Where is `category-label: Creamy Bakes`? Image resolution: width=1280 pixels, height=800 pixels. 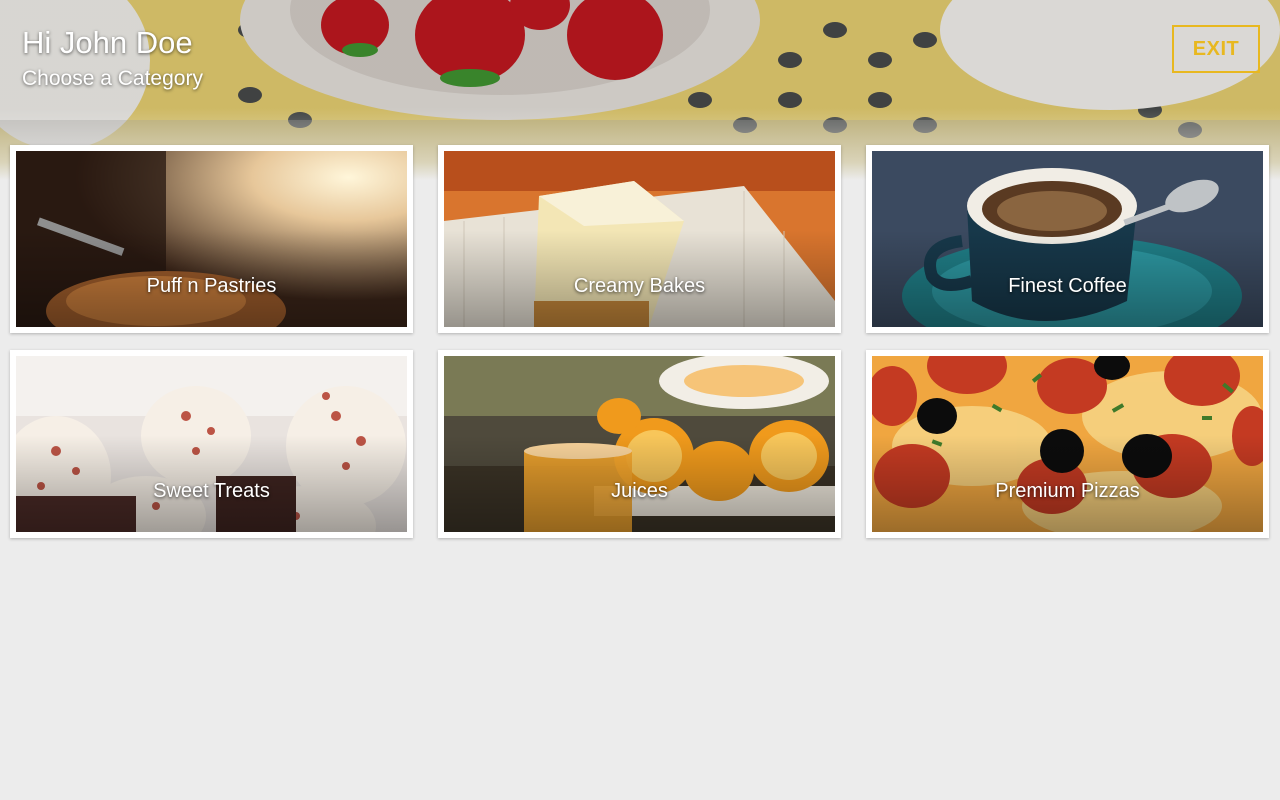 category-label: Creamy Bakes is located at coordinates (639, 286).